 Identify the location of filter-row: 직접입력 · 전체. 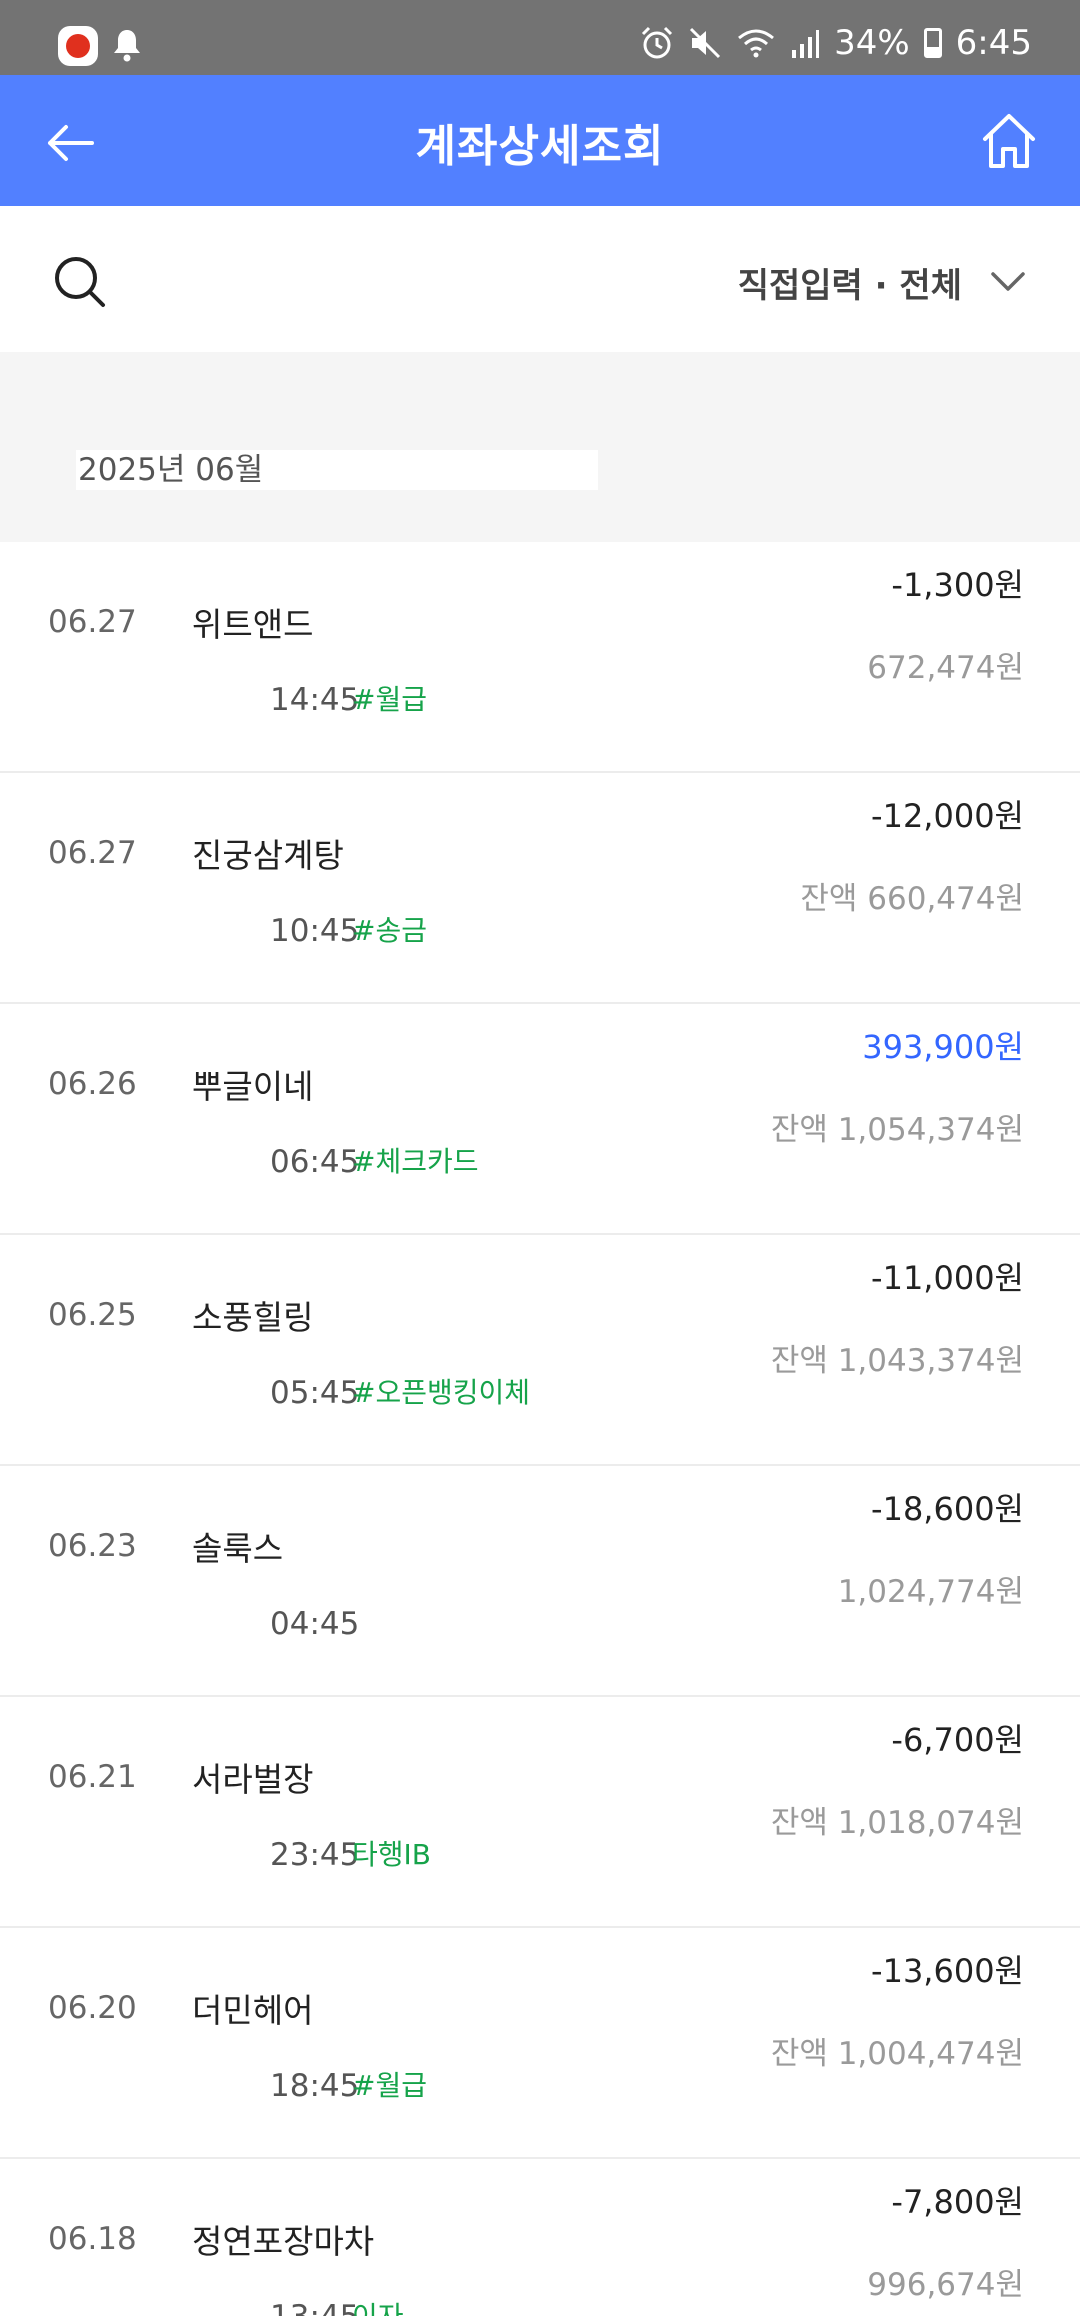
(540, 279).